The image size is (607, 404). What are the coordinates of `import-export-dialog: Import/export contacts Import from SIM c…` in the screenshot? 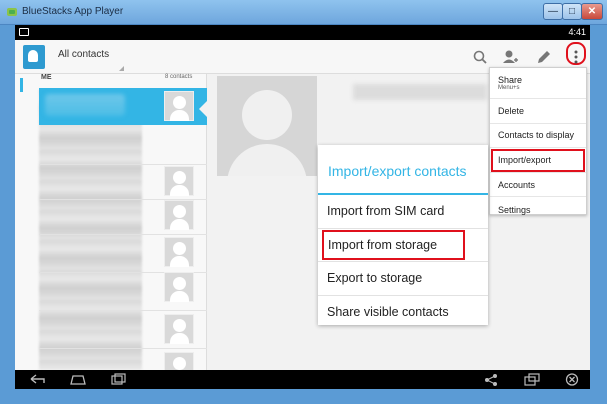 It's located at (403, 235).